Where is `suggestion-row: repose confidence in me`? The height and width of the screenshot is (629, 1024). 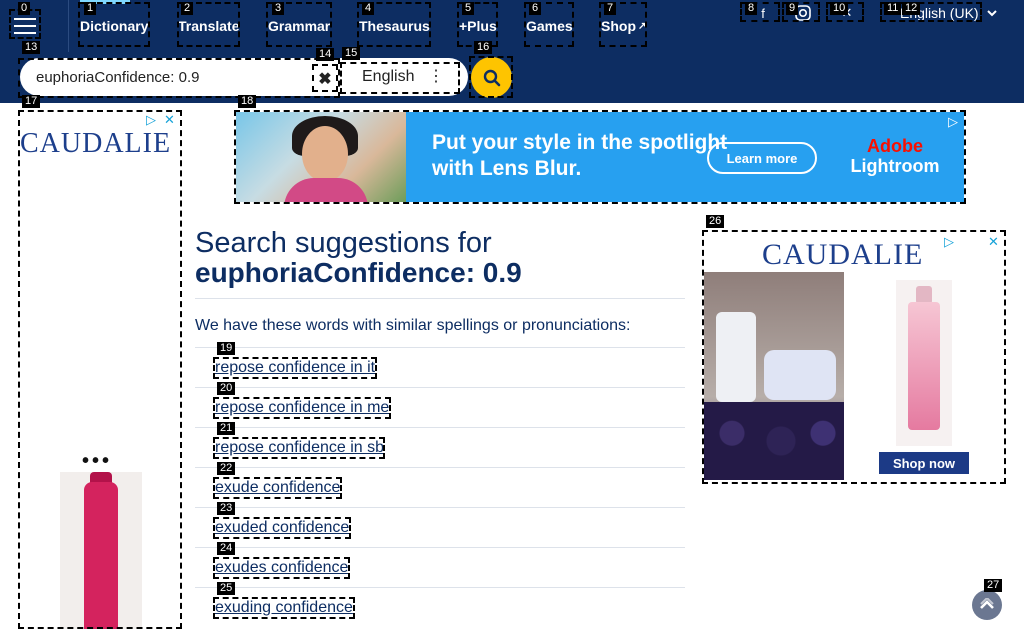 suggestion-row: repose confidence in me is located at coordinates (440, 407).